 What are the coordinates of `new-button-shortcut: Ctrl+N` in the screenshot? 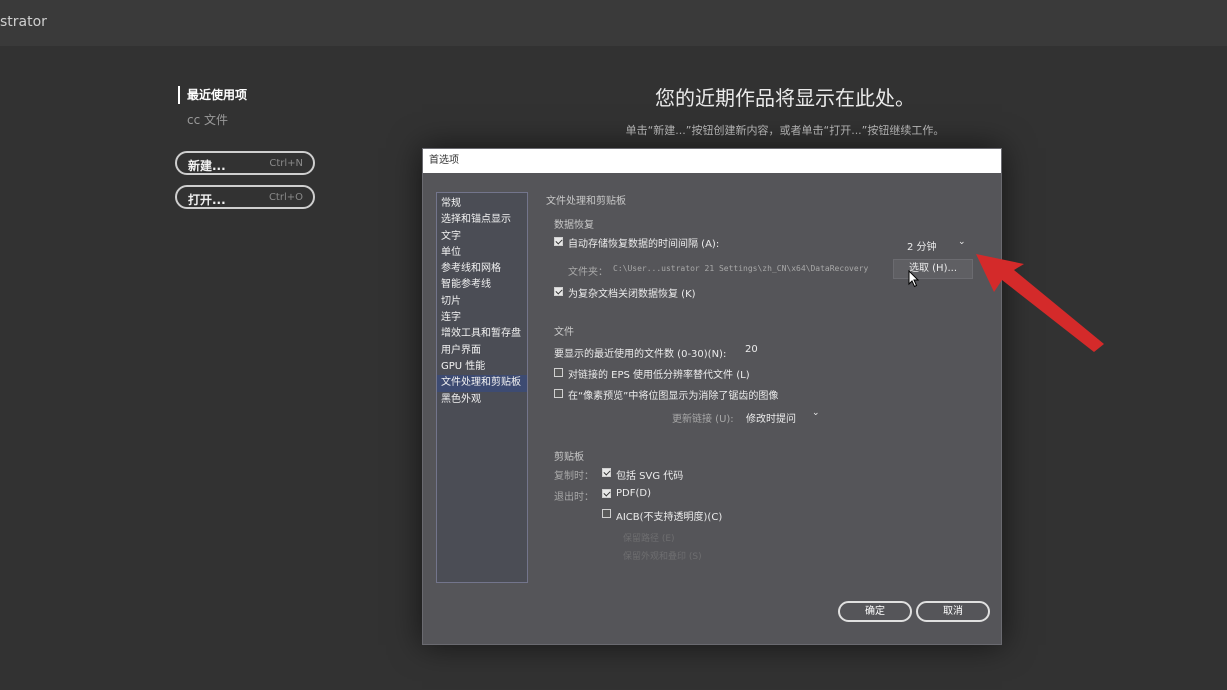 It's located at (286, 163).